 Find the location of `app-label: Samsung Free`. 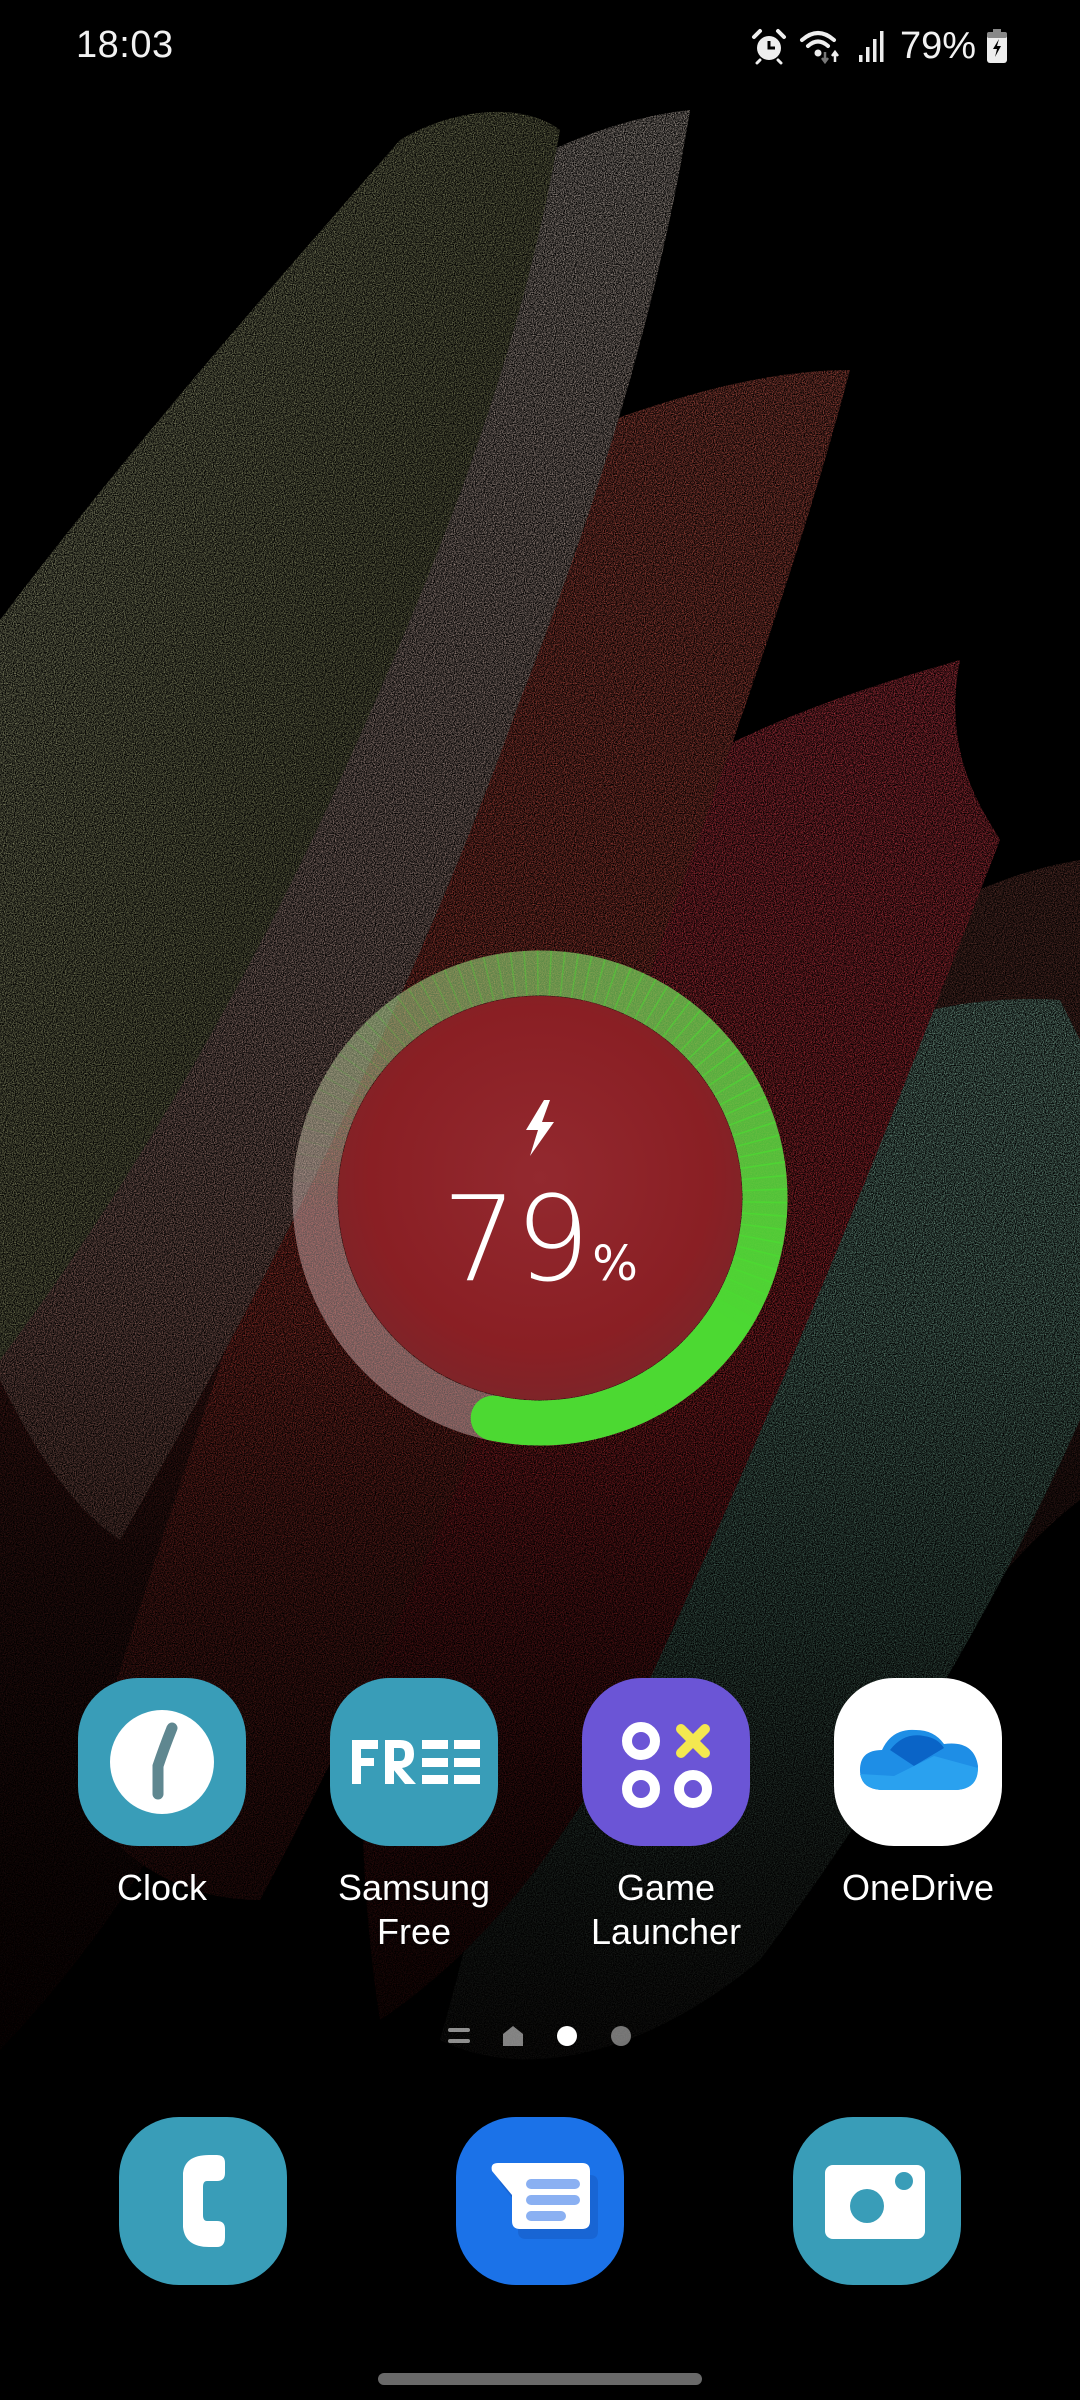

app-label: Samsung Free is located at coordinates (414, 1909).